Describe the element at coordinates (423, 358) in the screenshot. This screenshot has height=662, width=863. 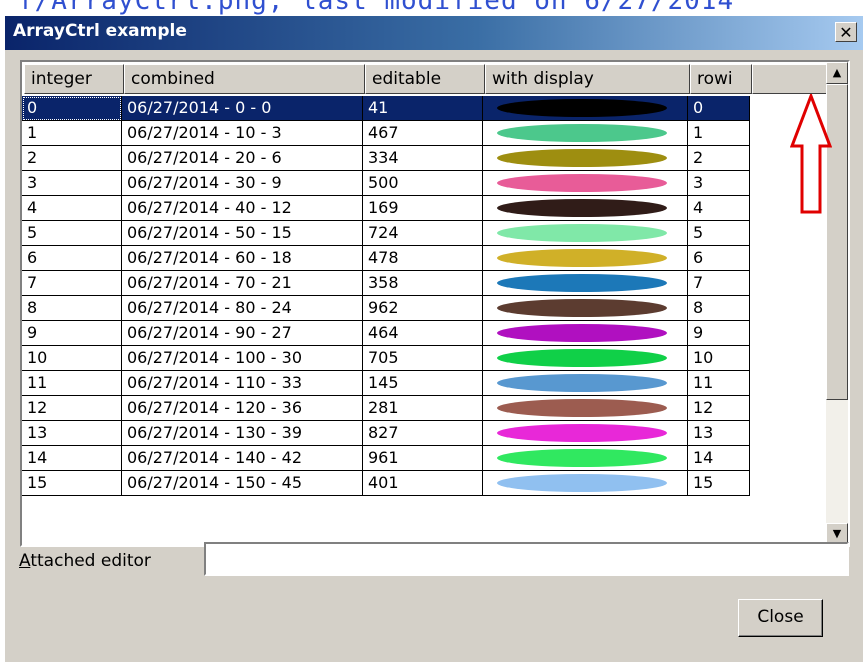
I see `cell-editable: 705` at that location.